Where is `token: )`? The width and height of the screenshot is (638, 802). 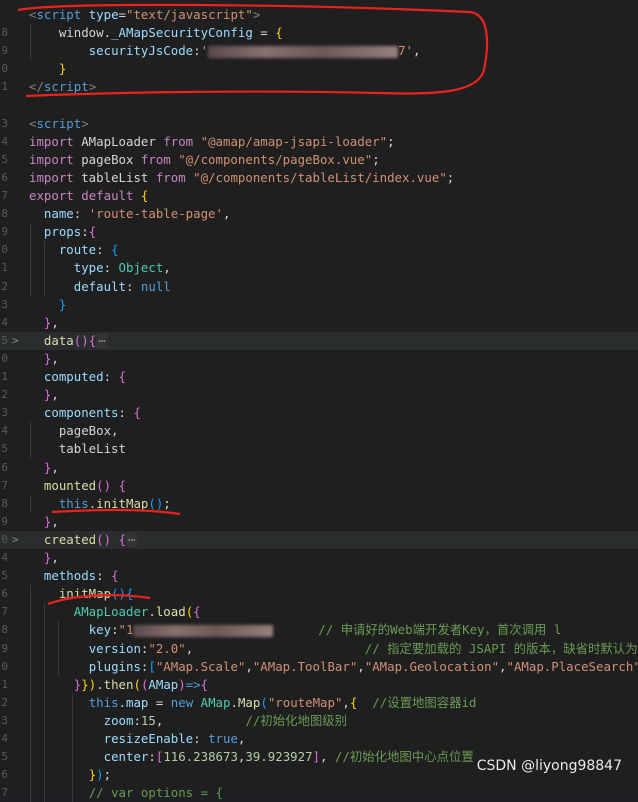 token: ) is located at coordinates (181, 684).